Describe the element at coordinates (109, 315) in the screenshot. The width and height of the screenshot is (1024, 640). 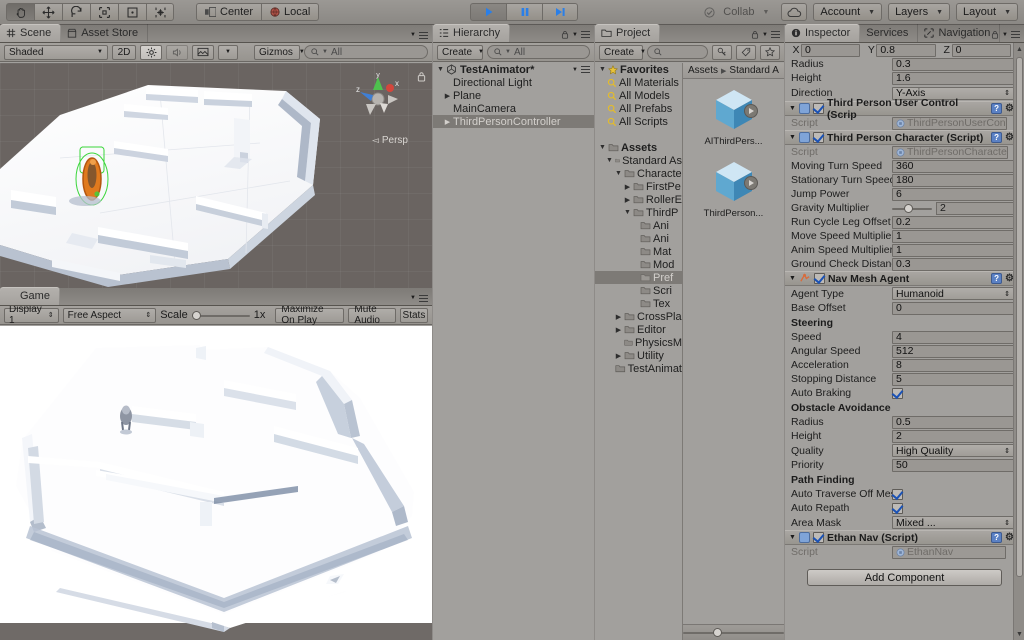
I see `aspect-dropdown: Free Aspect ⇕` at that location.